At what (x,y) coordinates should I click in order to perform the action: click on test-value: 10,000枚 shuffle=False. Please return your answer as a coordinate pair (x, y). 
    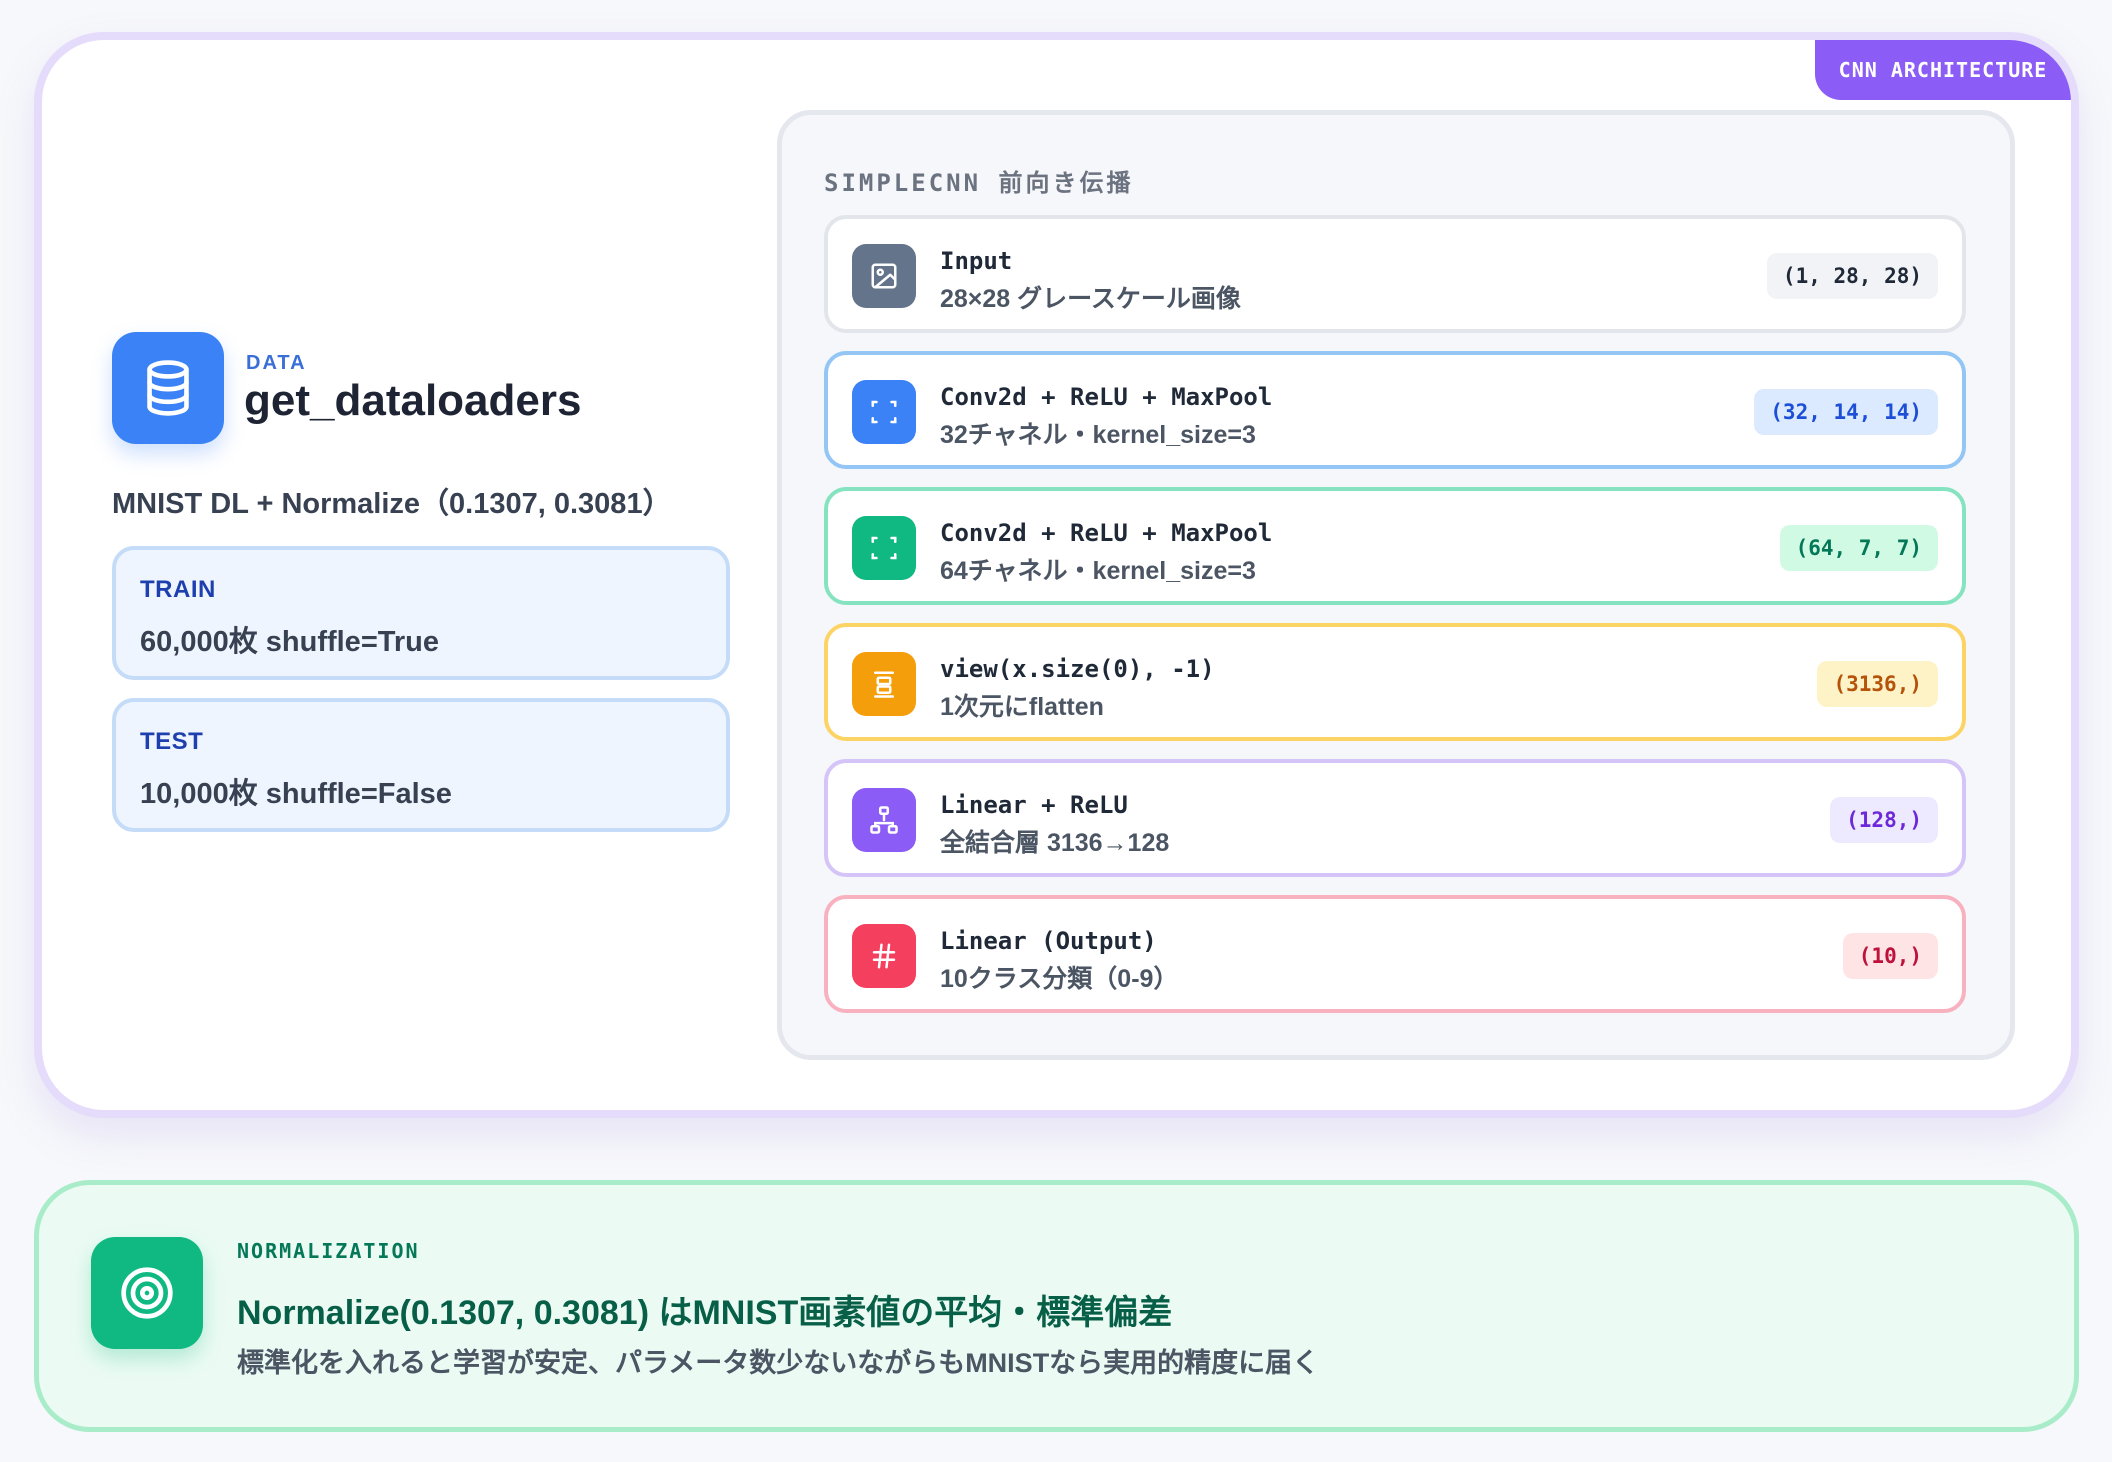
    Looking at the image, I should click on (296, 794).